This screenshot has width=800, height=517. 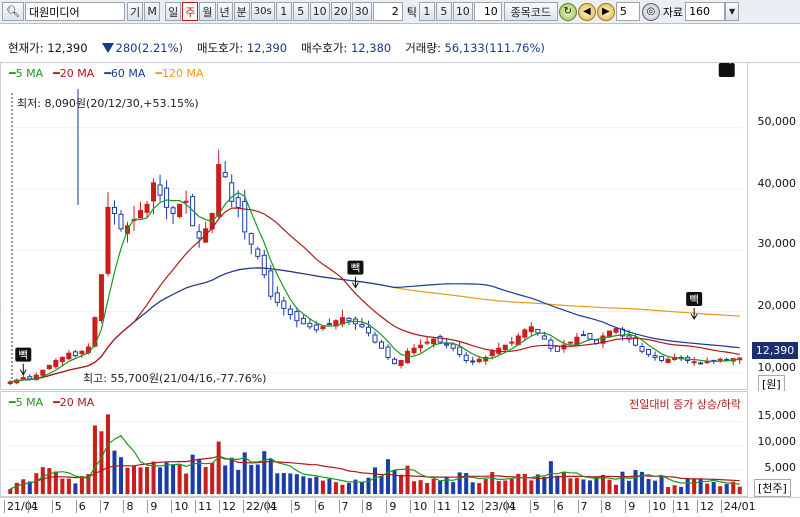 What do you see at coordinates (426, 11) in the screenshot?
I see `tick-1-button: 1` at bounding box center [426, 11].